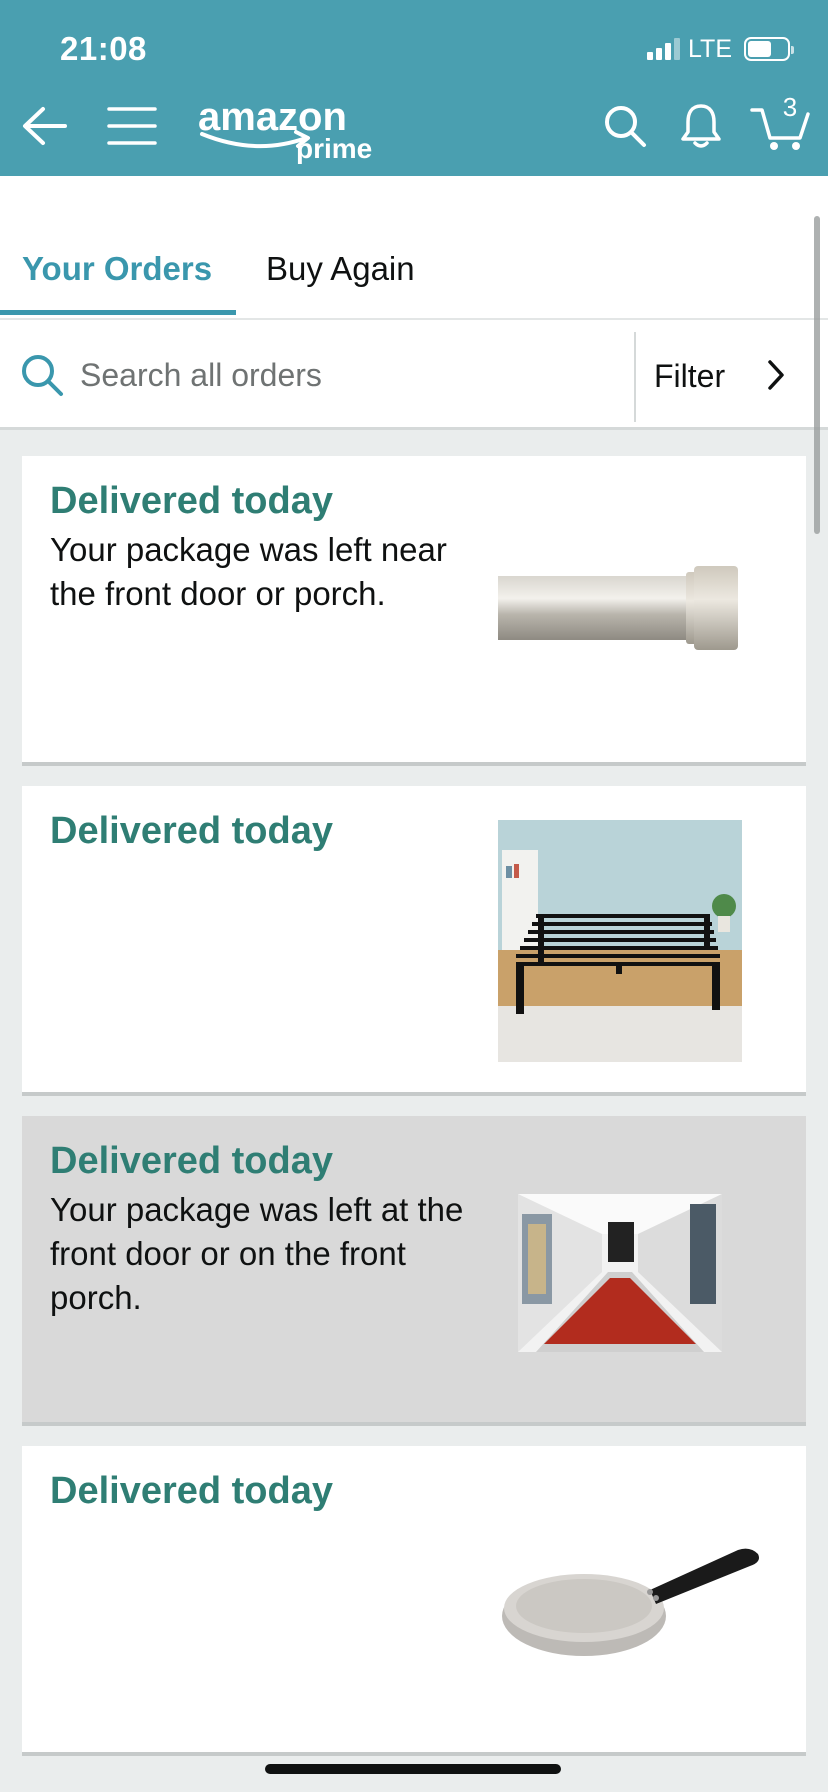 The height and width of the screenshot is (1792, 828). Describe the element at coordinates (42, 375) in the screenshot. I see `search-field-icon` at that location.